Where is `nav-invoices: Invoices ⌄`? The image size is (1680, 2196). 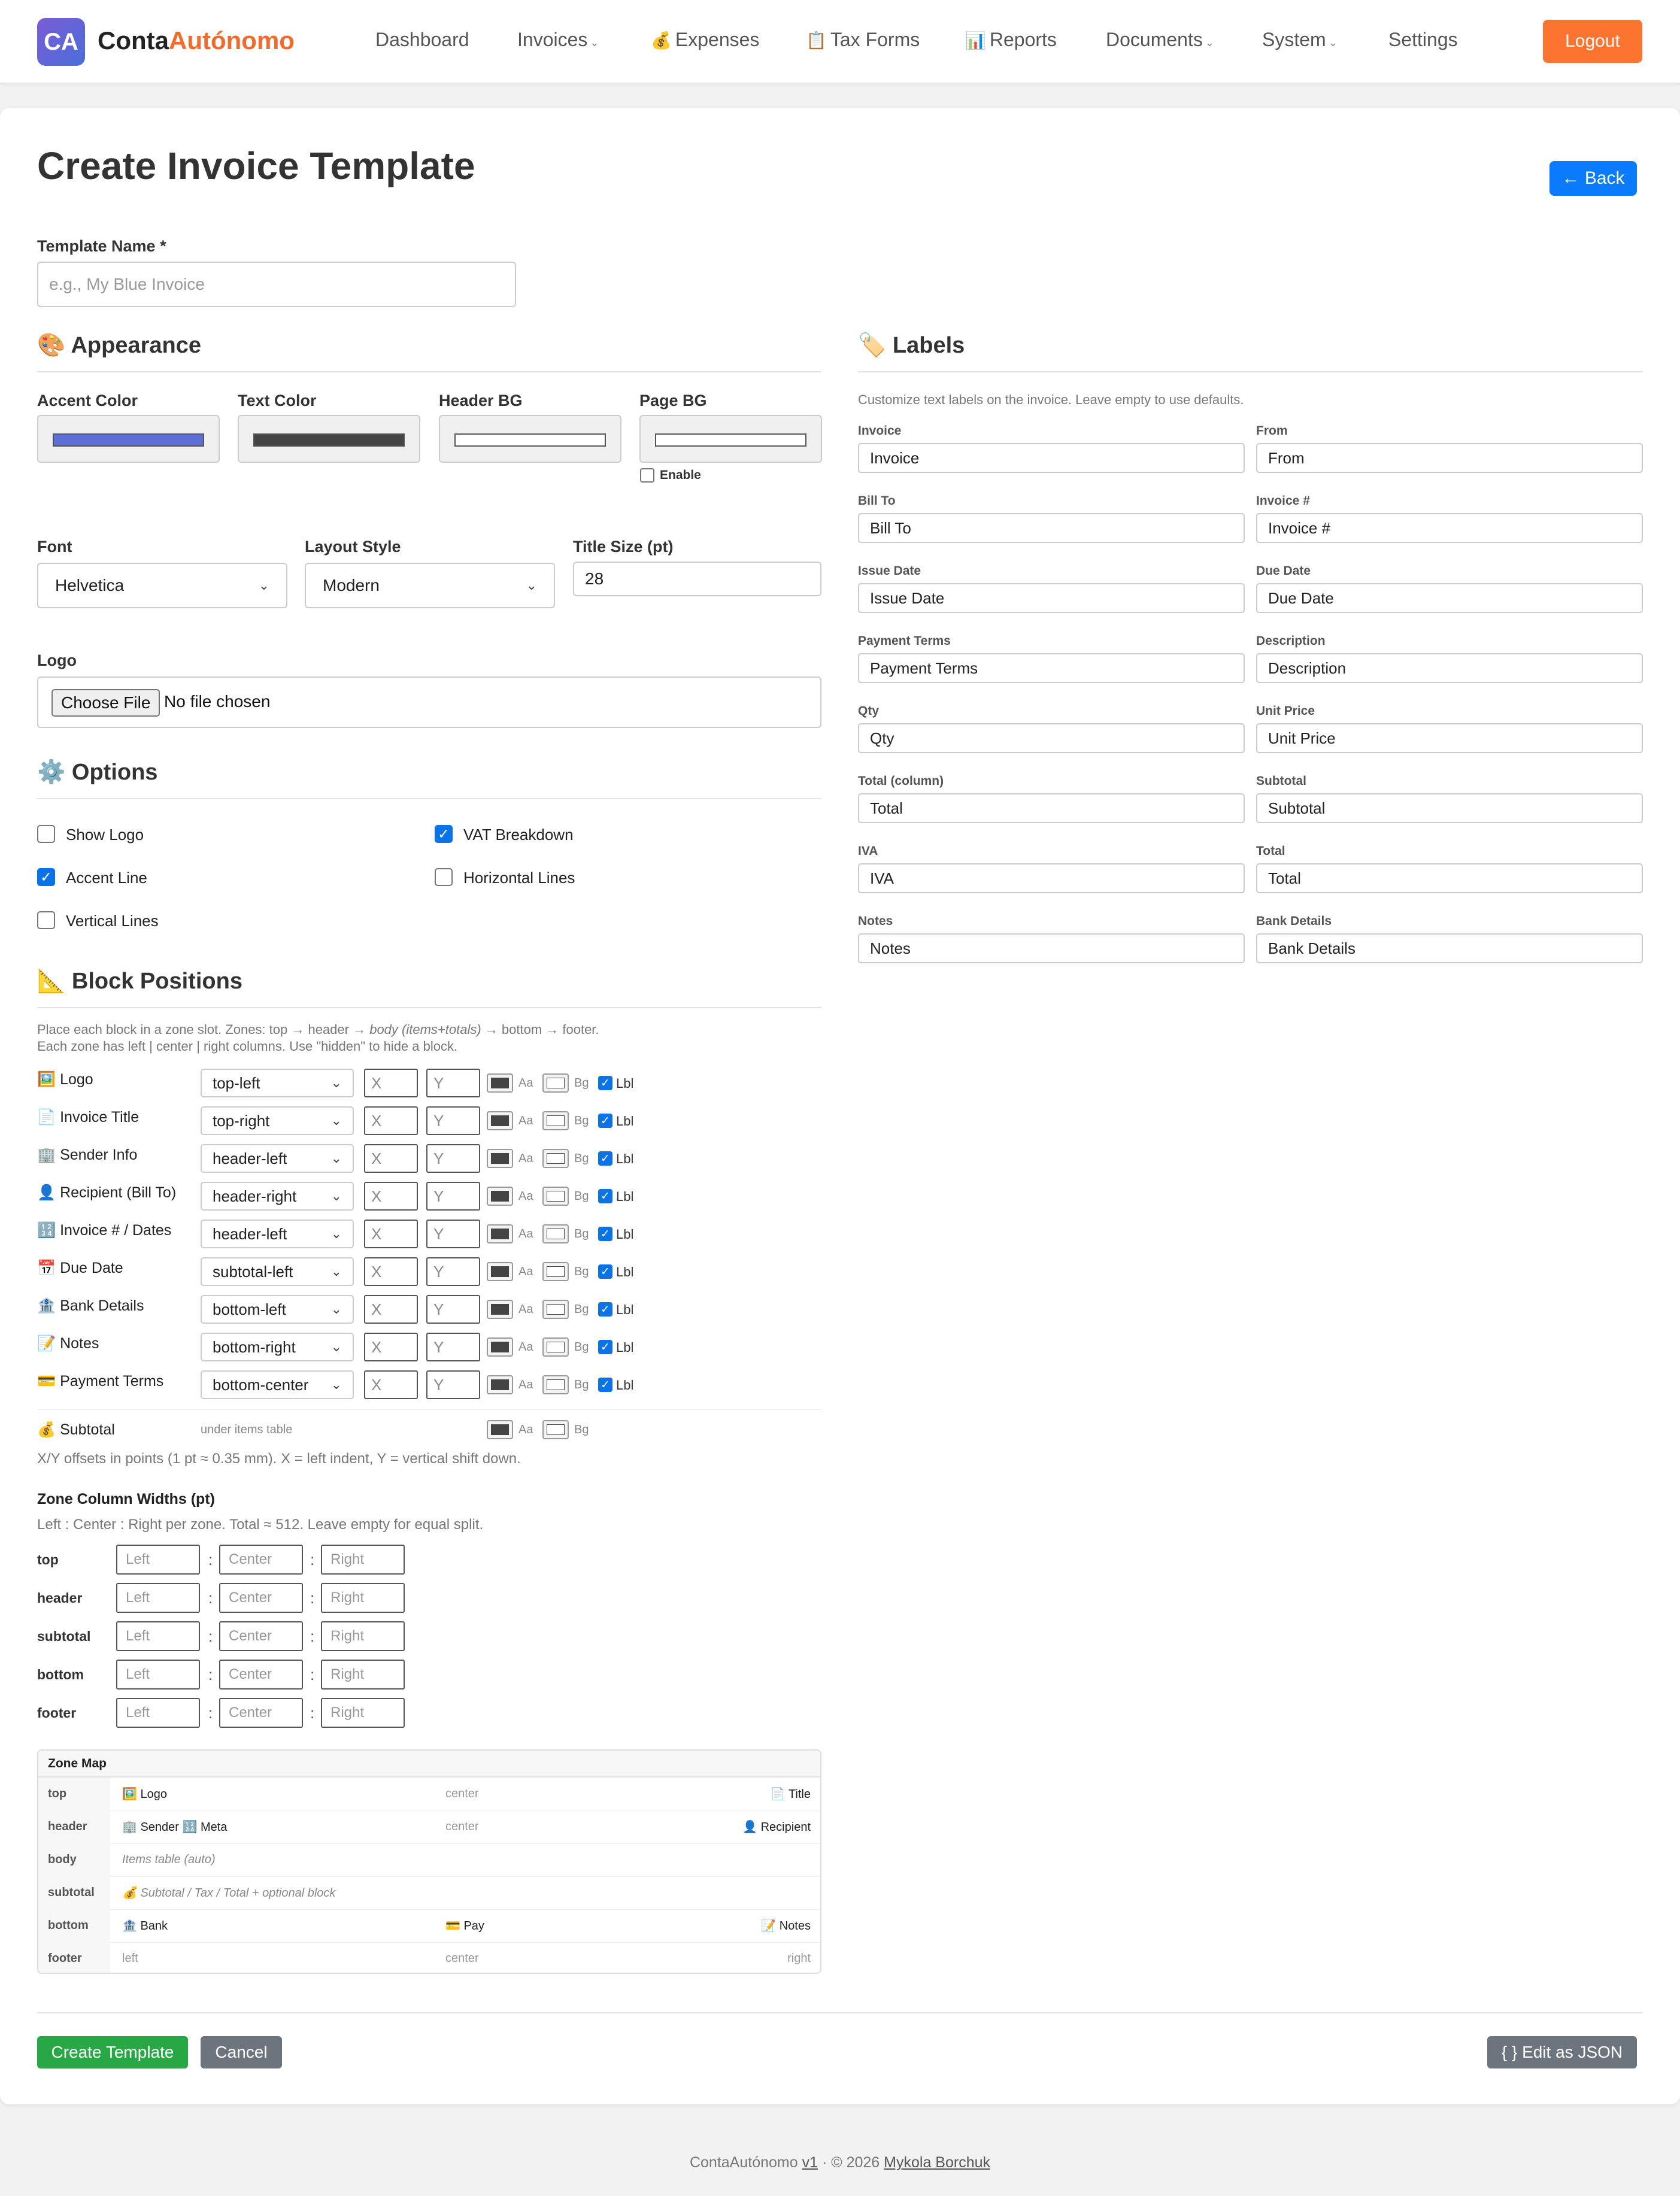 nav-invoices: Invoices ⌄ is located at coordinates (558, 40).